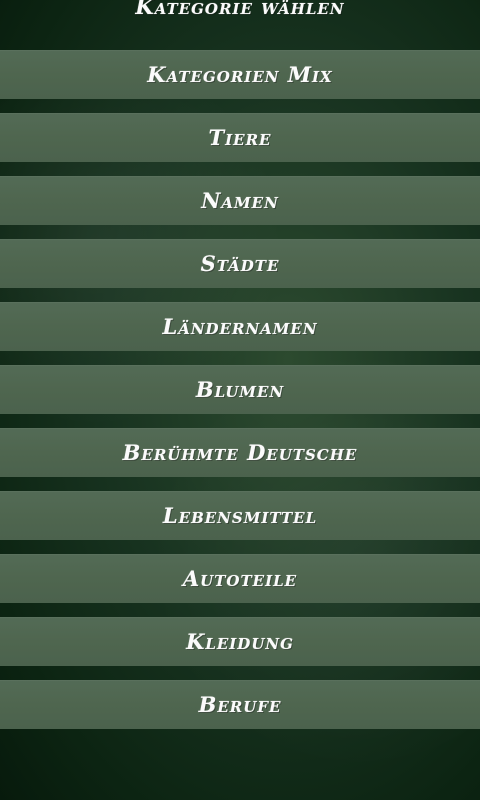 The height and width of the screenshot is (800, 480). I want to click on category-item-autoteile: Autoteile, so click(240, 578).